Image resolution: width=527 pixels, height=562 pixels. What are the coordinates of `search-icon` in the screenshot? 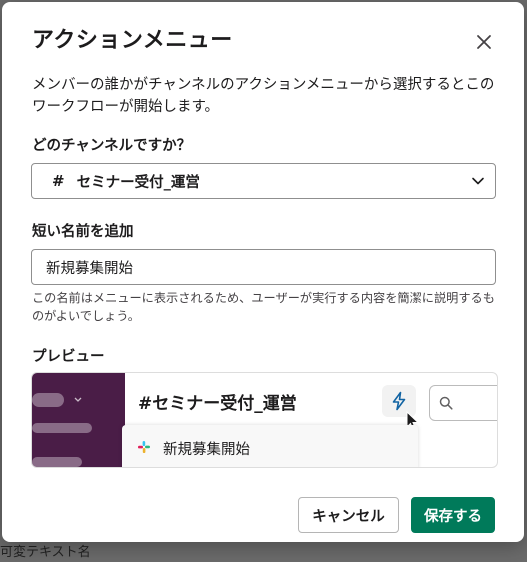 It's located at (446, 403).